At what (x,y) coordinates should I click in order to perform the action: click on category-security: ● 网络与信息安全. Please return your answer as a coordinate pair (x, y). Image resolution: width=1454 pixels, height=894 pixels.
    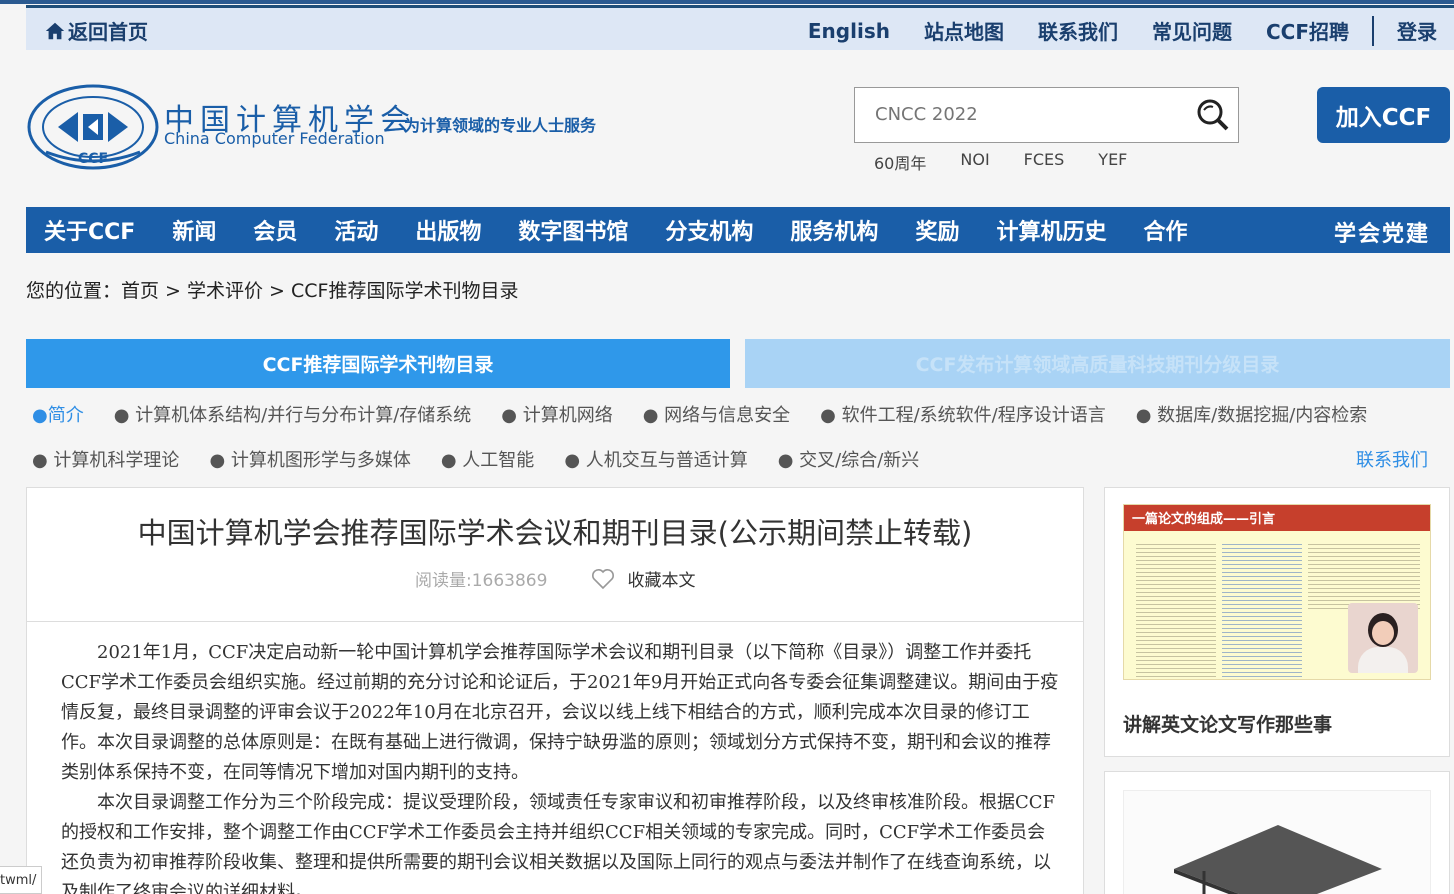
    Looking at the image, I should click on (716, 414).